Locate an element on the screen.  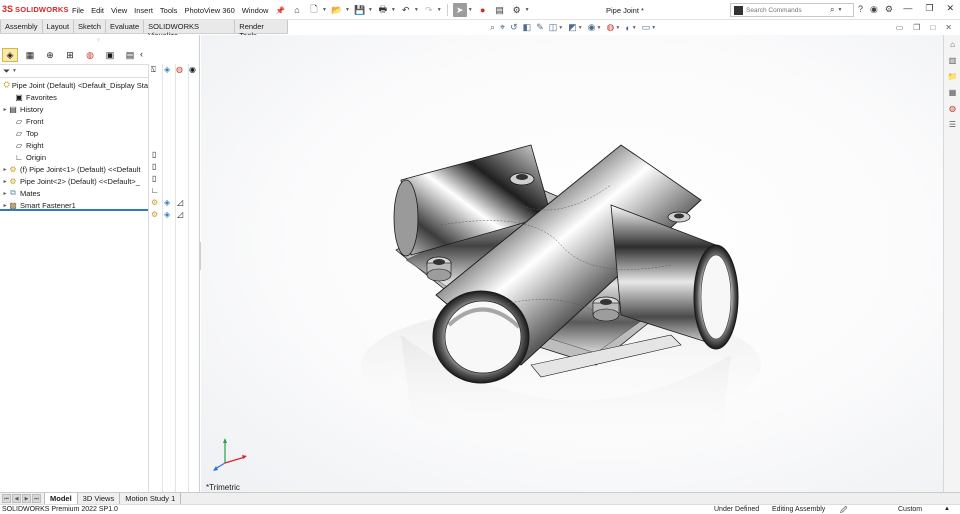
tab-assembly: Assembly is located at coordinates (21, 26).